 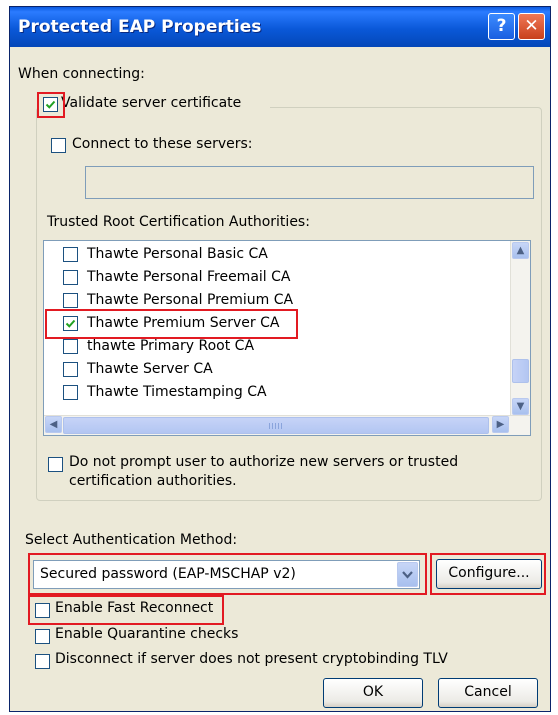 What do you see at coordinates (140, 27) in the screenshot?
I see `window-title: Protected EAP Properties` at bounding box center [140, 27].